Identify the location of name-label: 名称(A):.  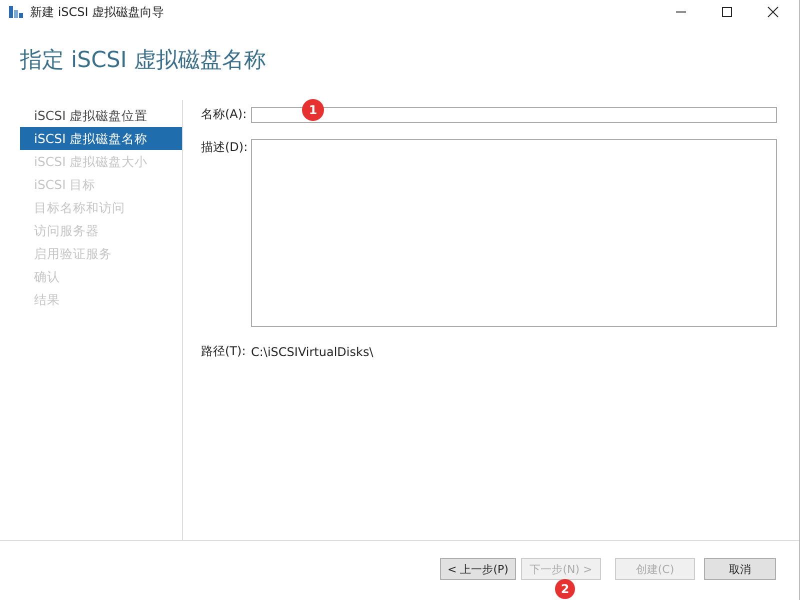
(224, 114).